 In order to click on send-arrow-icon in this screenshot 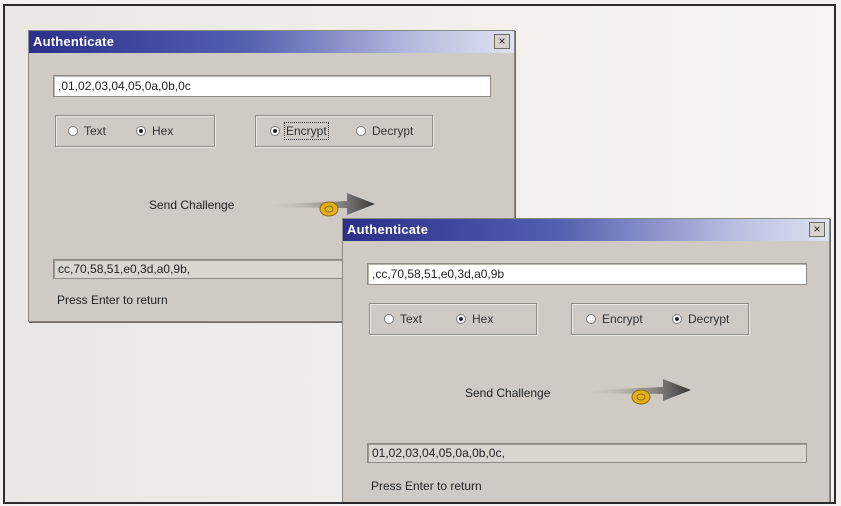, I will do `click(635, 392)`.